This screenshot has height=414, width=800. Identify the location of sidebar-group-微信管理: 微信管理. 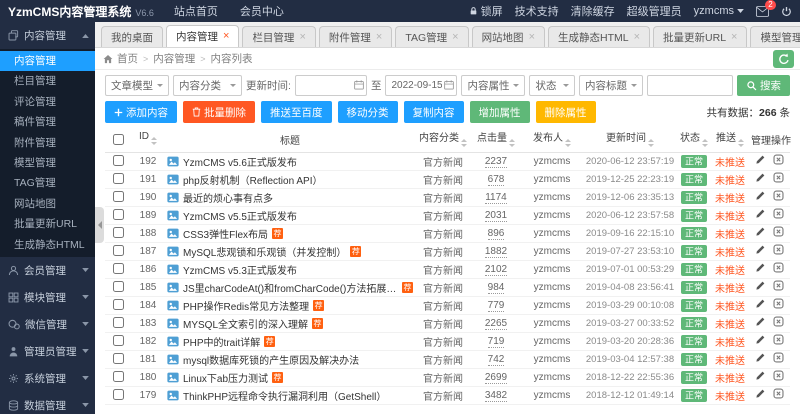
(47, 324).